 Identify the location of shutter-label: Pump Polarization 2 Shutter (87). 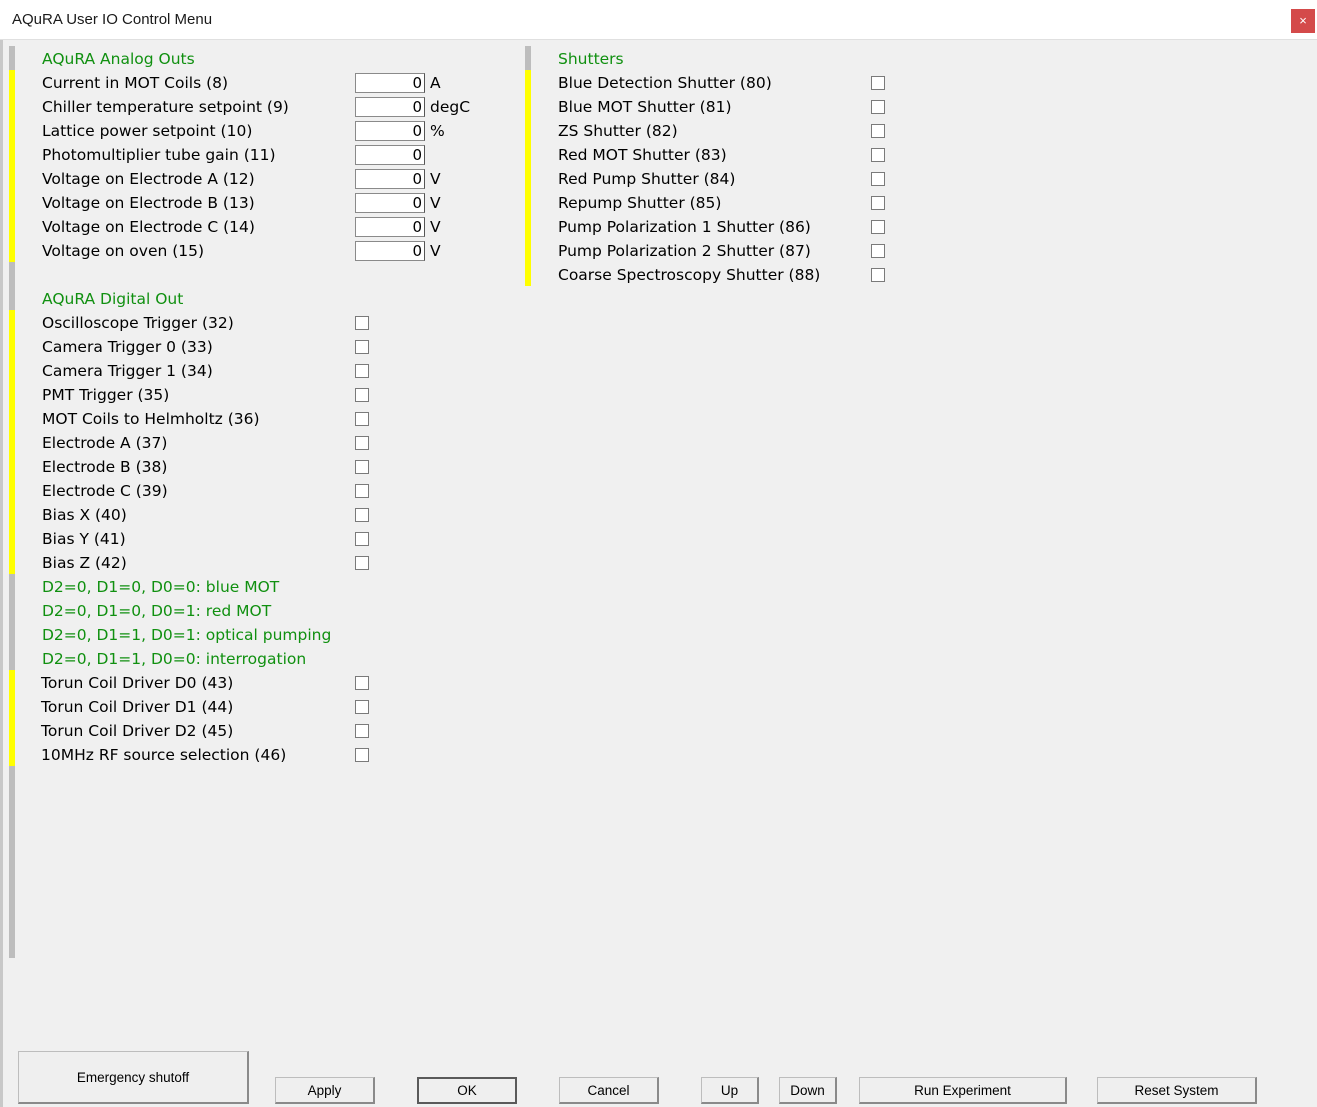
(684, 251).